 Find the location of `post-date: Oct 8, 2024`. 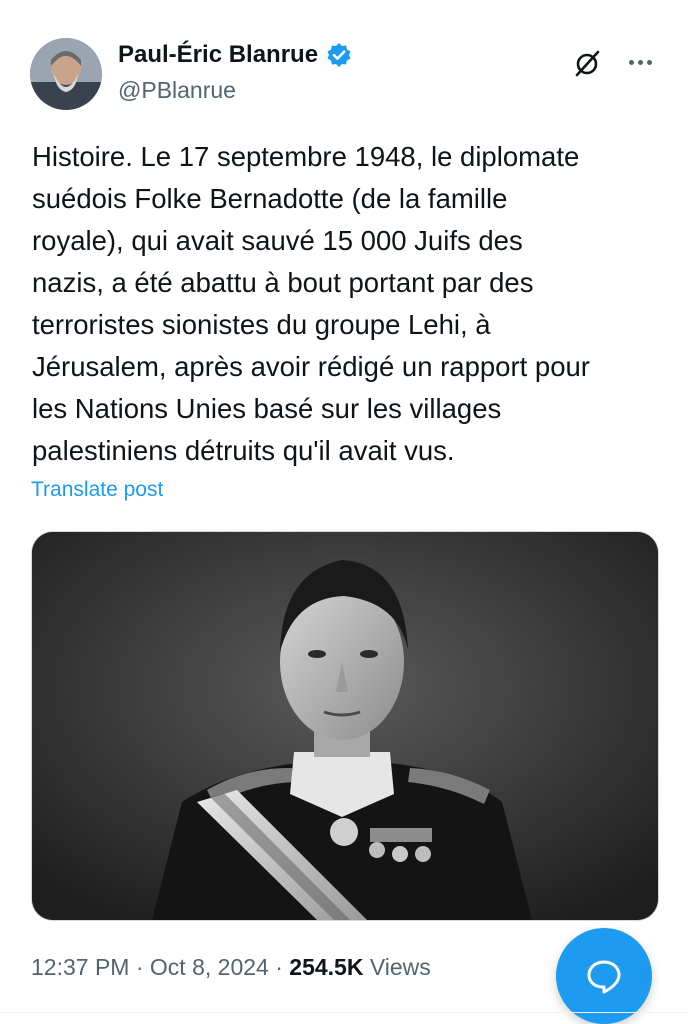

post-date: Oct 8, 2024 is located at coordinates (209, 967).